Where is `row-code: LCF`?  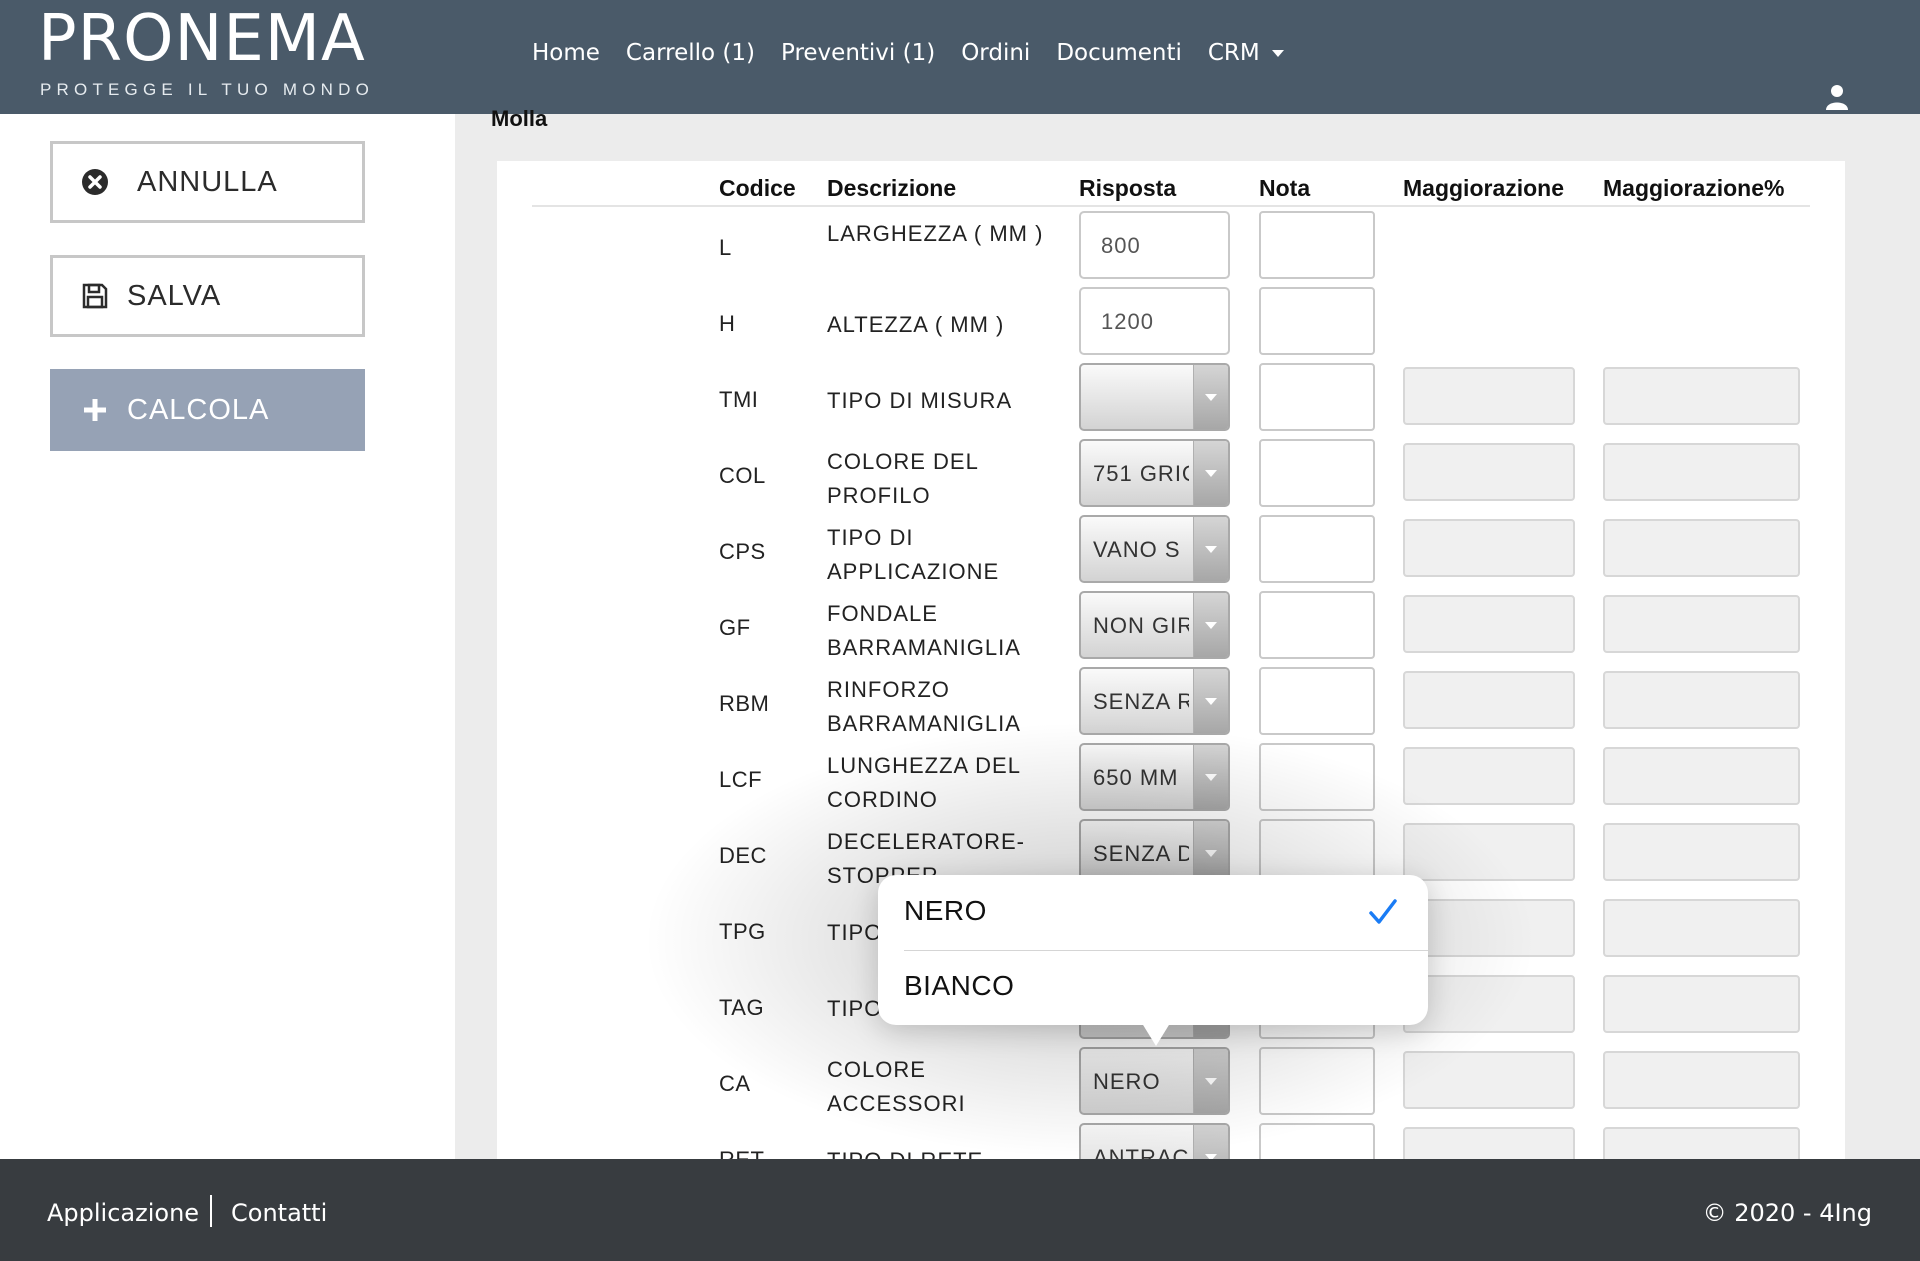
row-code: LCF is located at coordinates (741, 779).